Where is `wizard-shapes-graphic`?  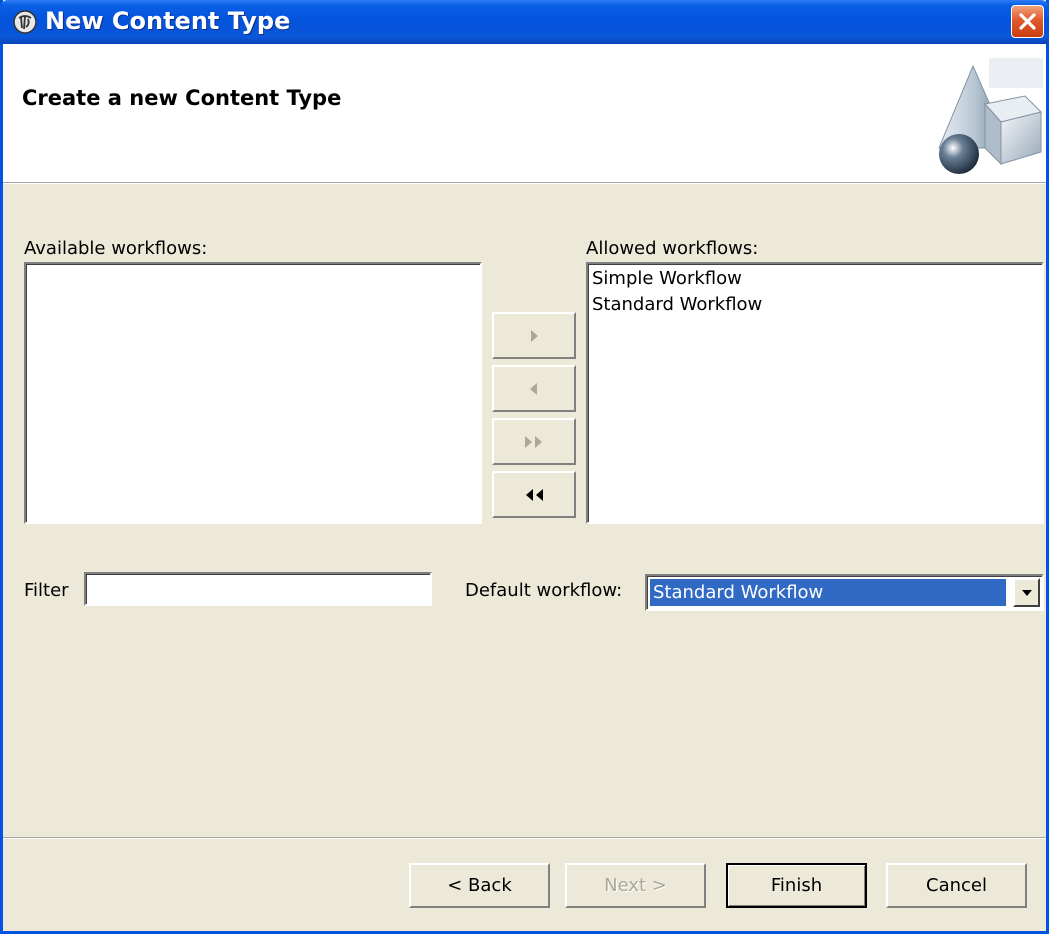 wizard-shapes-graphic is located at coordinates (990, 116).